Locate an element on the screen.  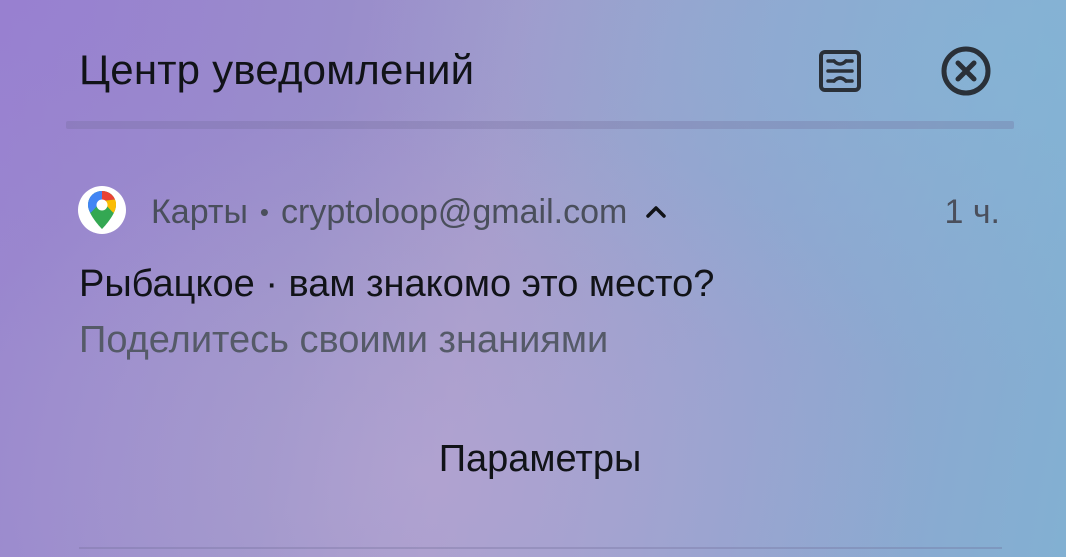
account-email: cryptoloop@gmail.com is located at coordinates (454, 211).